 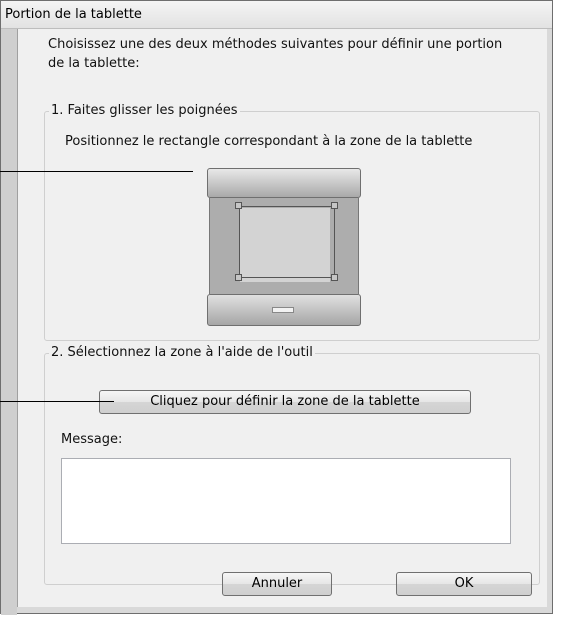 I want to click on tablet-logo-icon, so click(x=283, y=310).